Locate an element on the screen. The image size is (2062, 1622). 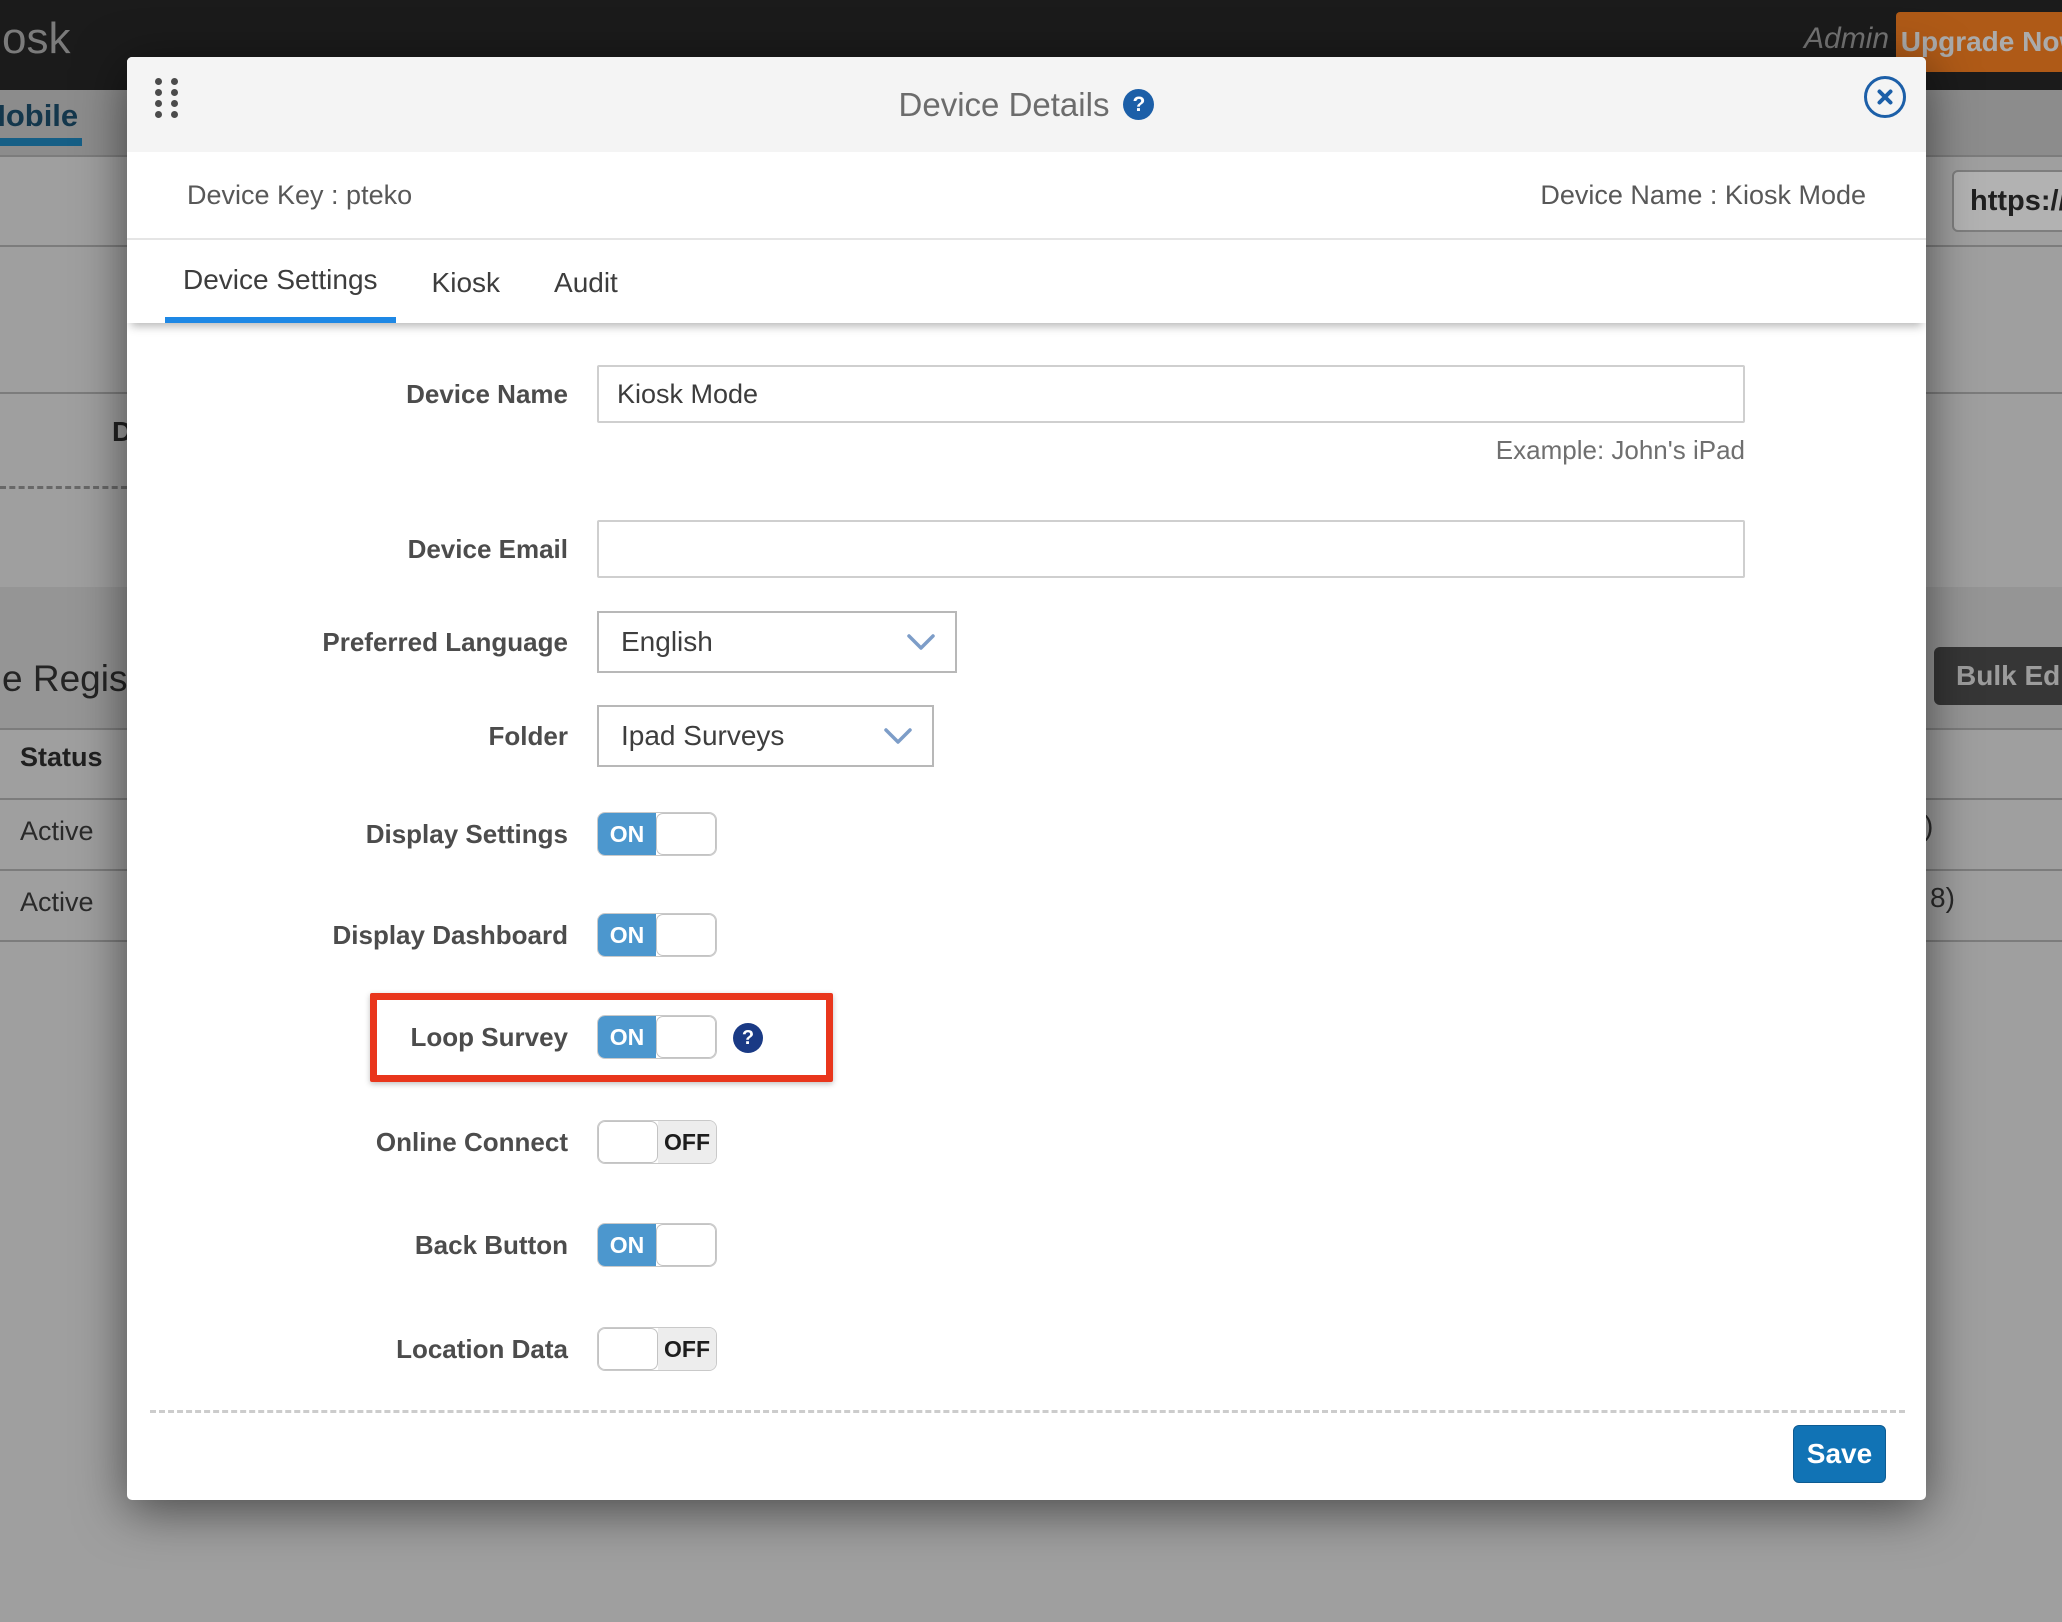
tab-kiosk: Kiosk is located at coordinates (466, 282).